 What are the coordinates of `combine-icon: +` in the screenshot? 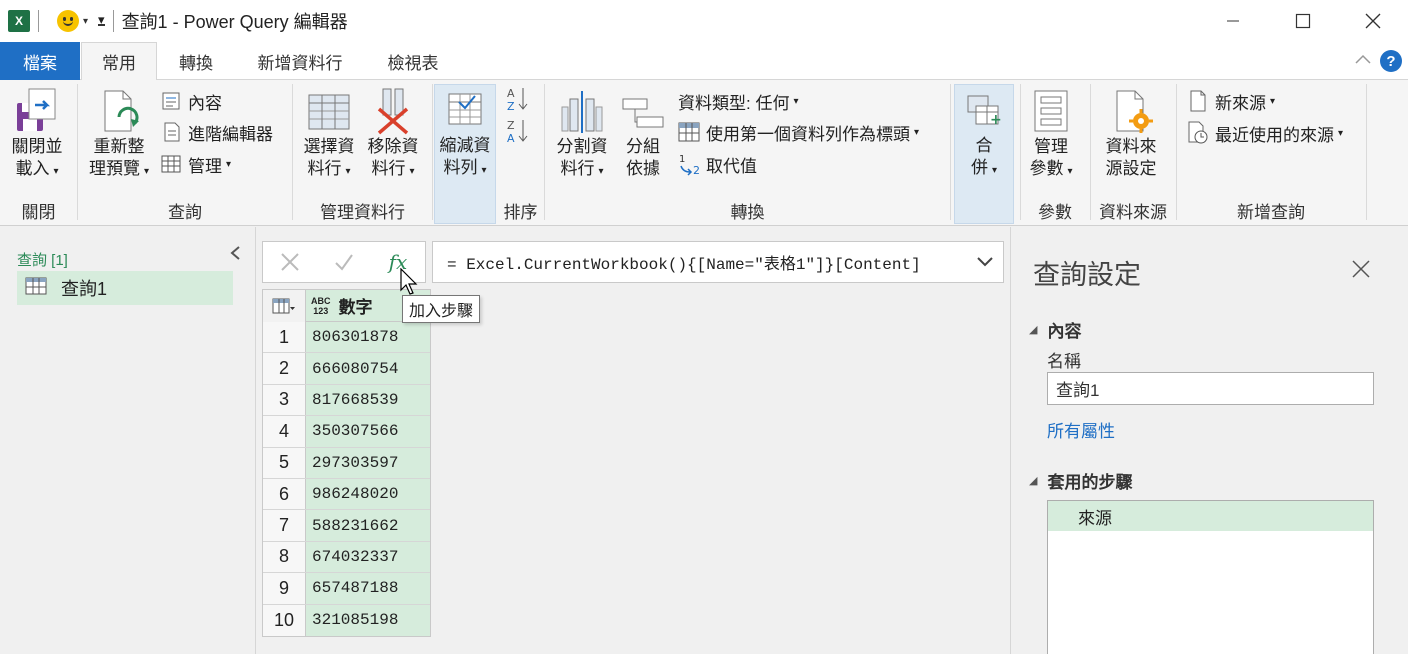 It's located at (984, 110).